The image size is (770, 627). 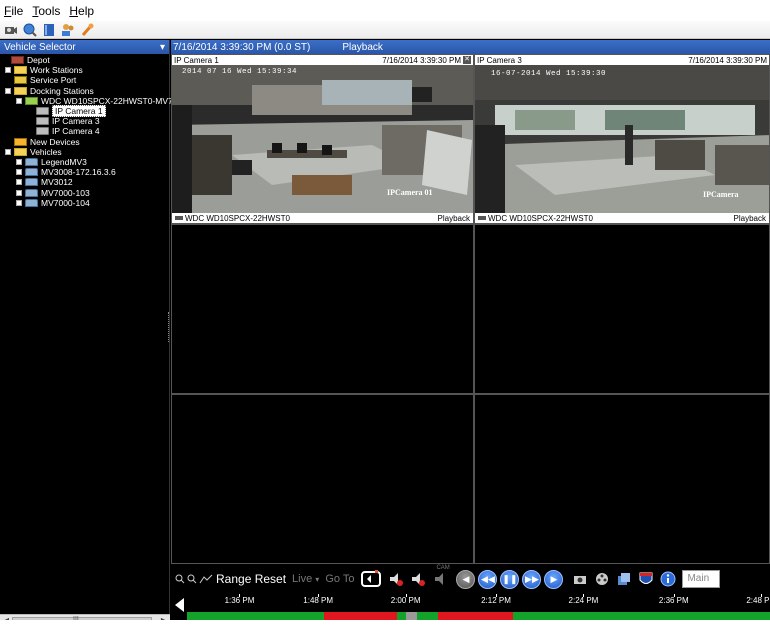 I want to click on timeline-recording-bar, so click(x=478, y=616).